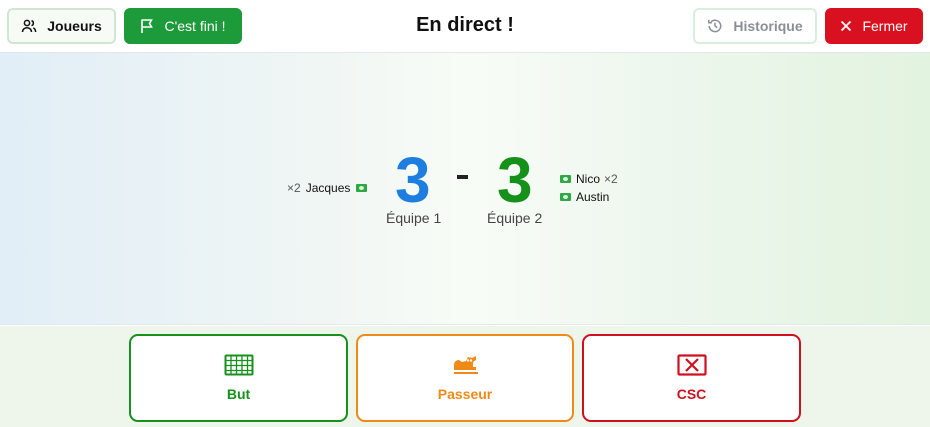  Describe the element at coordinates (515, 180) in the screenshot. I see `team2-score: 3` at that location.